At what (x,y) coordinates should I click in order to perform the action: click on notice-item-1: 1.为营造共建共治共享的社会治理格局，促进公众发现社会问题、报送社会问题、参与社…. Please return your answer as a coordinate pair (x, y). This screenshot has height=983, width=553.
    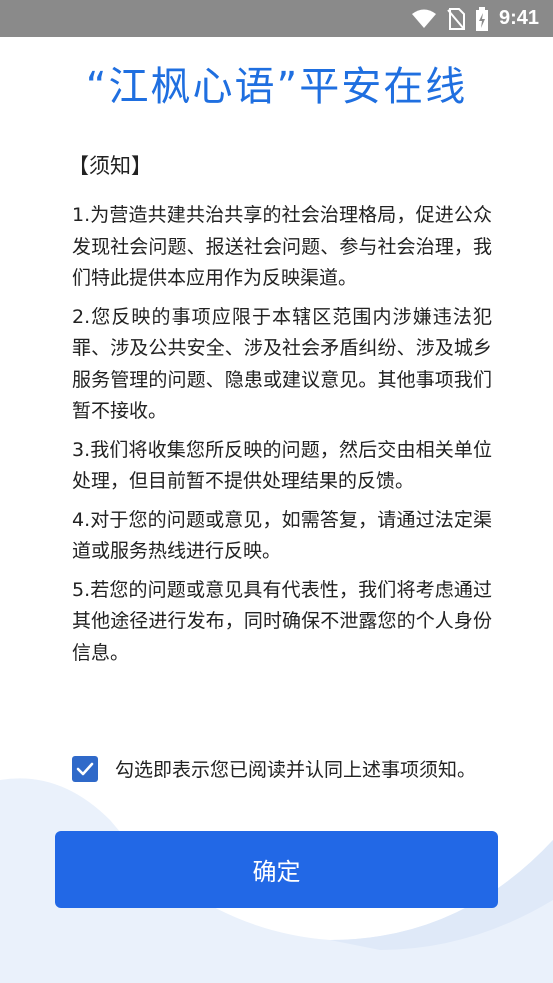
    Looking at the image, I should click on (282, 246).